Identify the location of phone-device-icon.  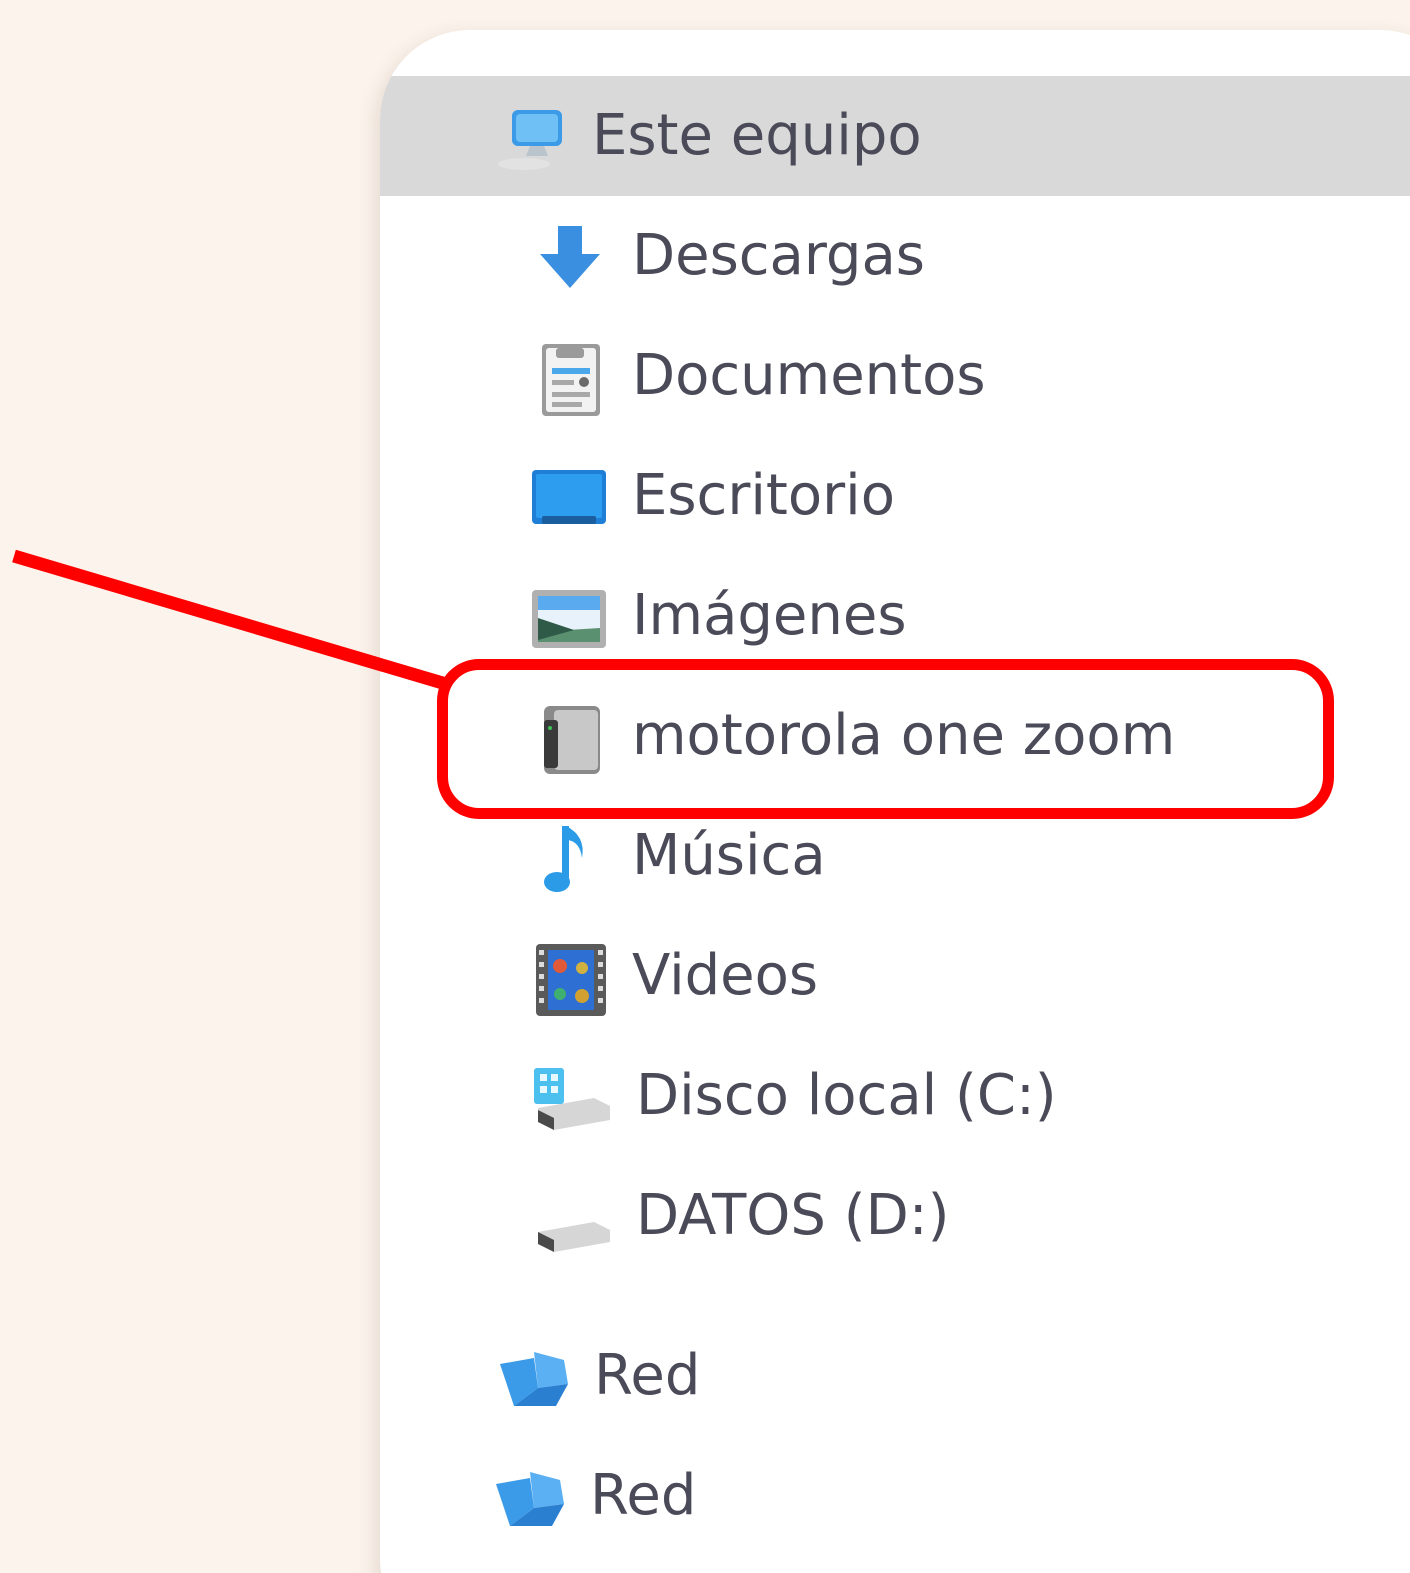
(570, 740).